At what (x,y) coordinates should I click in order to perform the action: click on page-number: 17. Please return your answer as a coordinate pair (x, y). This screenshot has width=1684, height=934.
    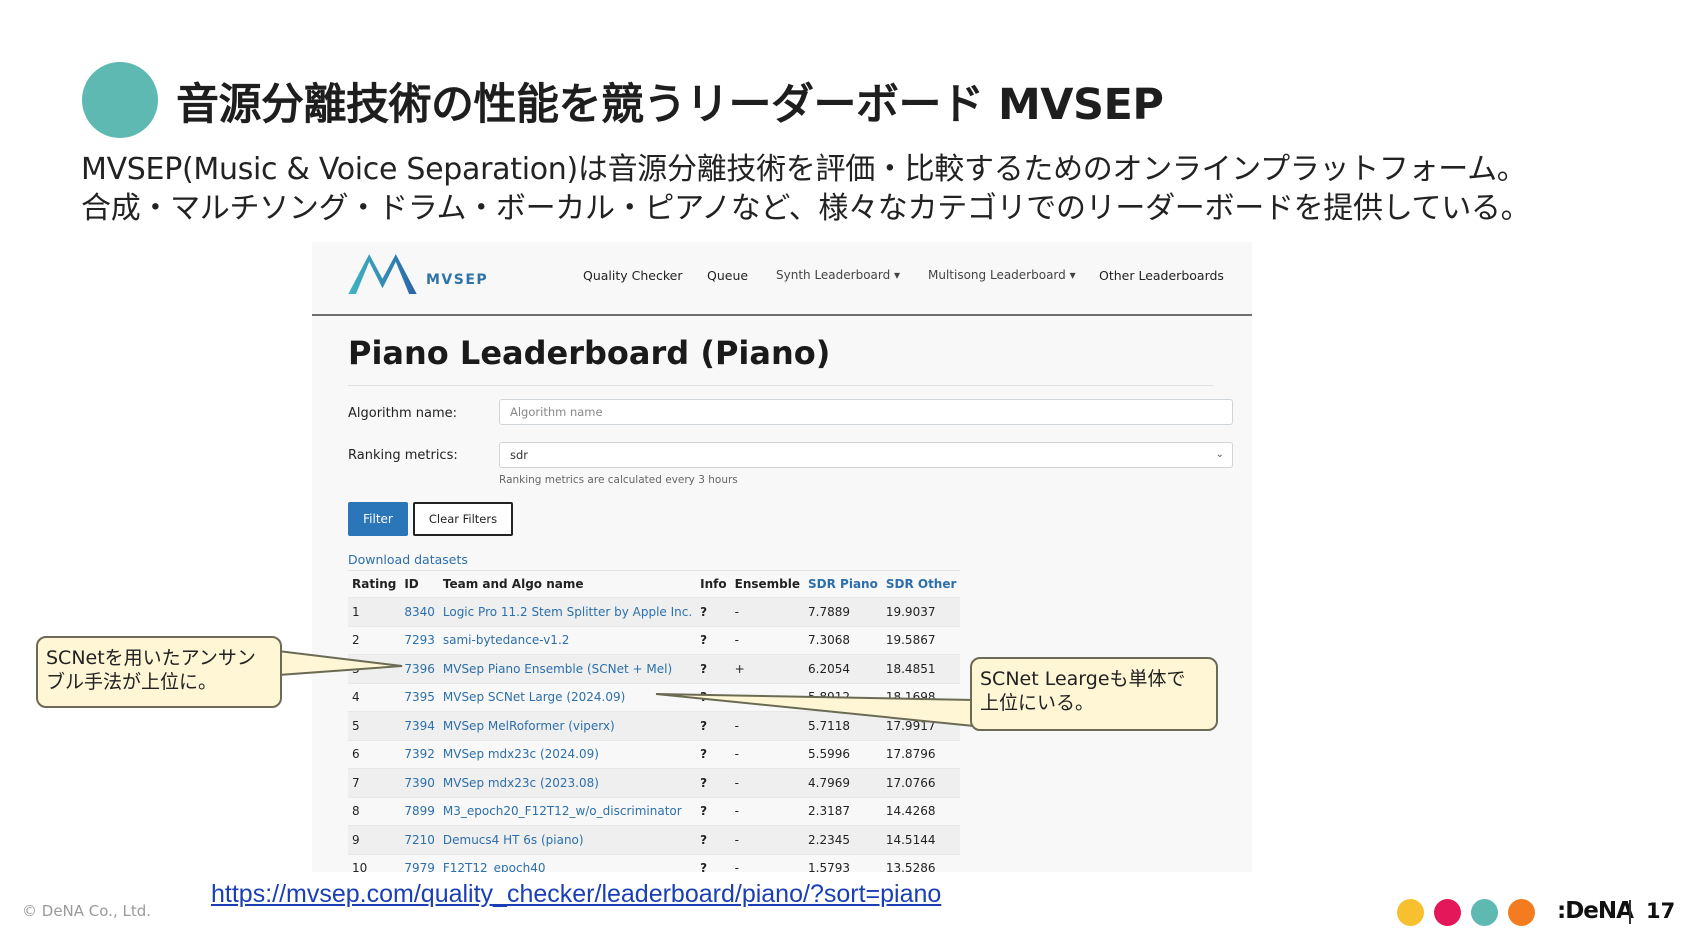
    Looking at the image, I should click on (1661, 911).